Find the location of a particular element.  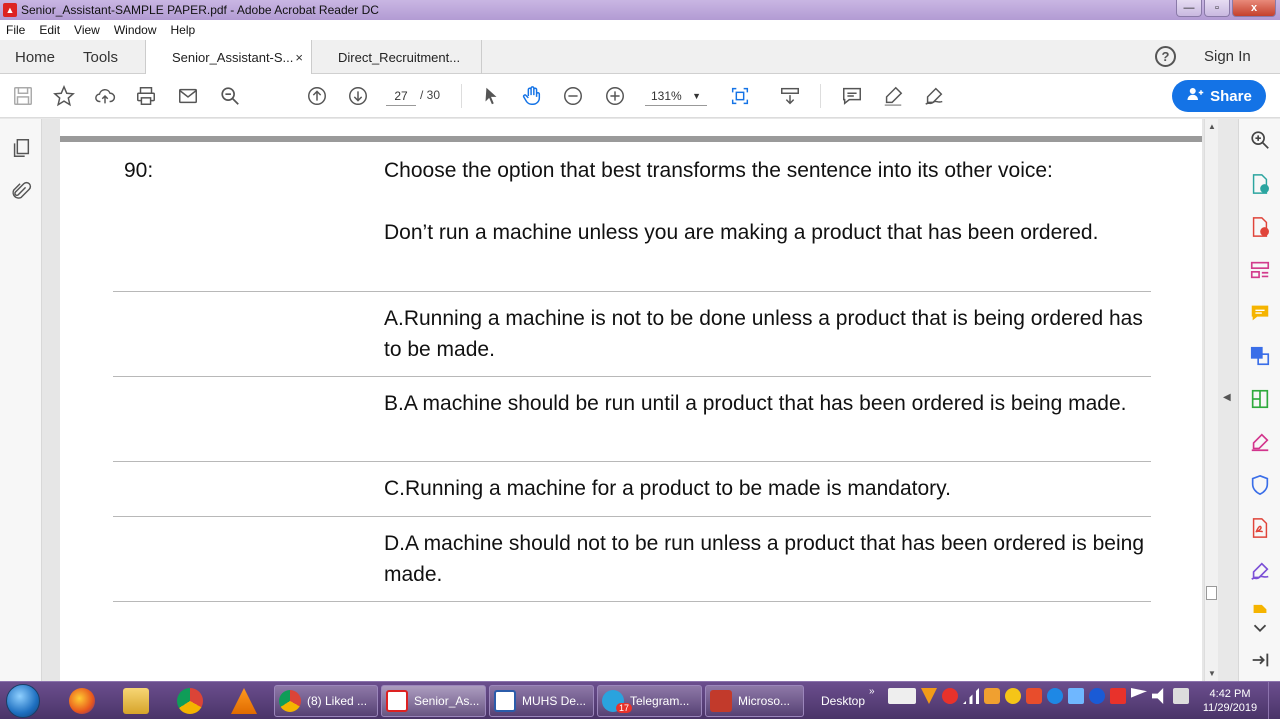

collapse-right-pane-icon: ◀ is located at coordinates (1227, 397).